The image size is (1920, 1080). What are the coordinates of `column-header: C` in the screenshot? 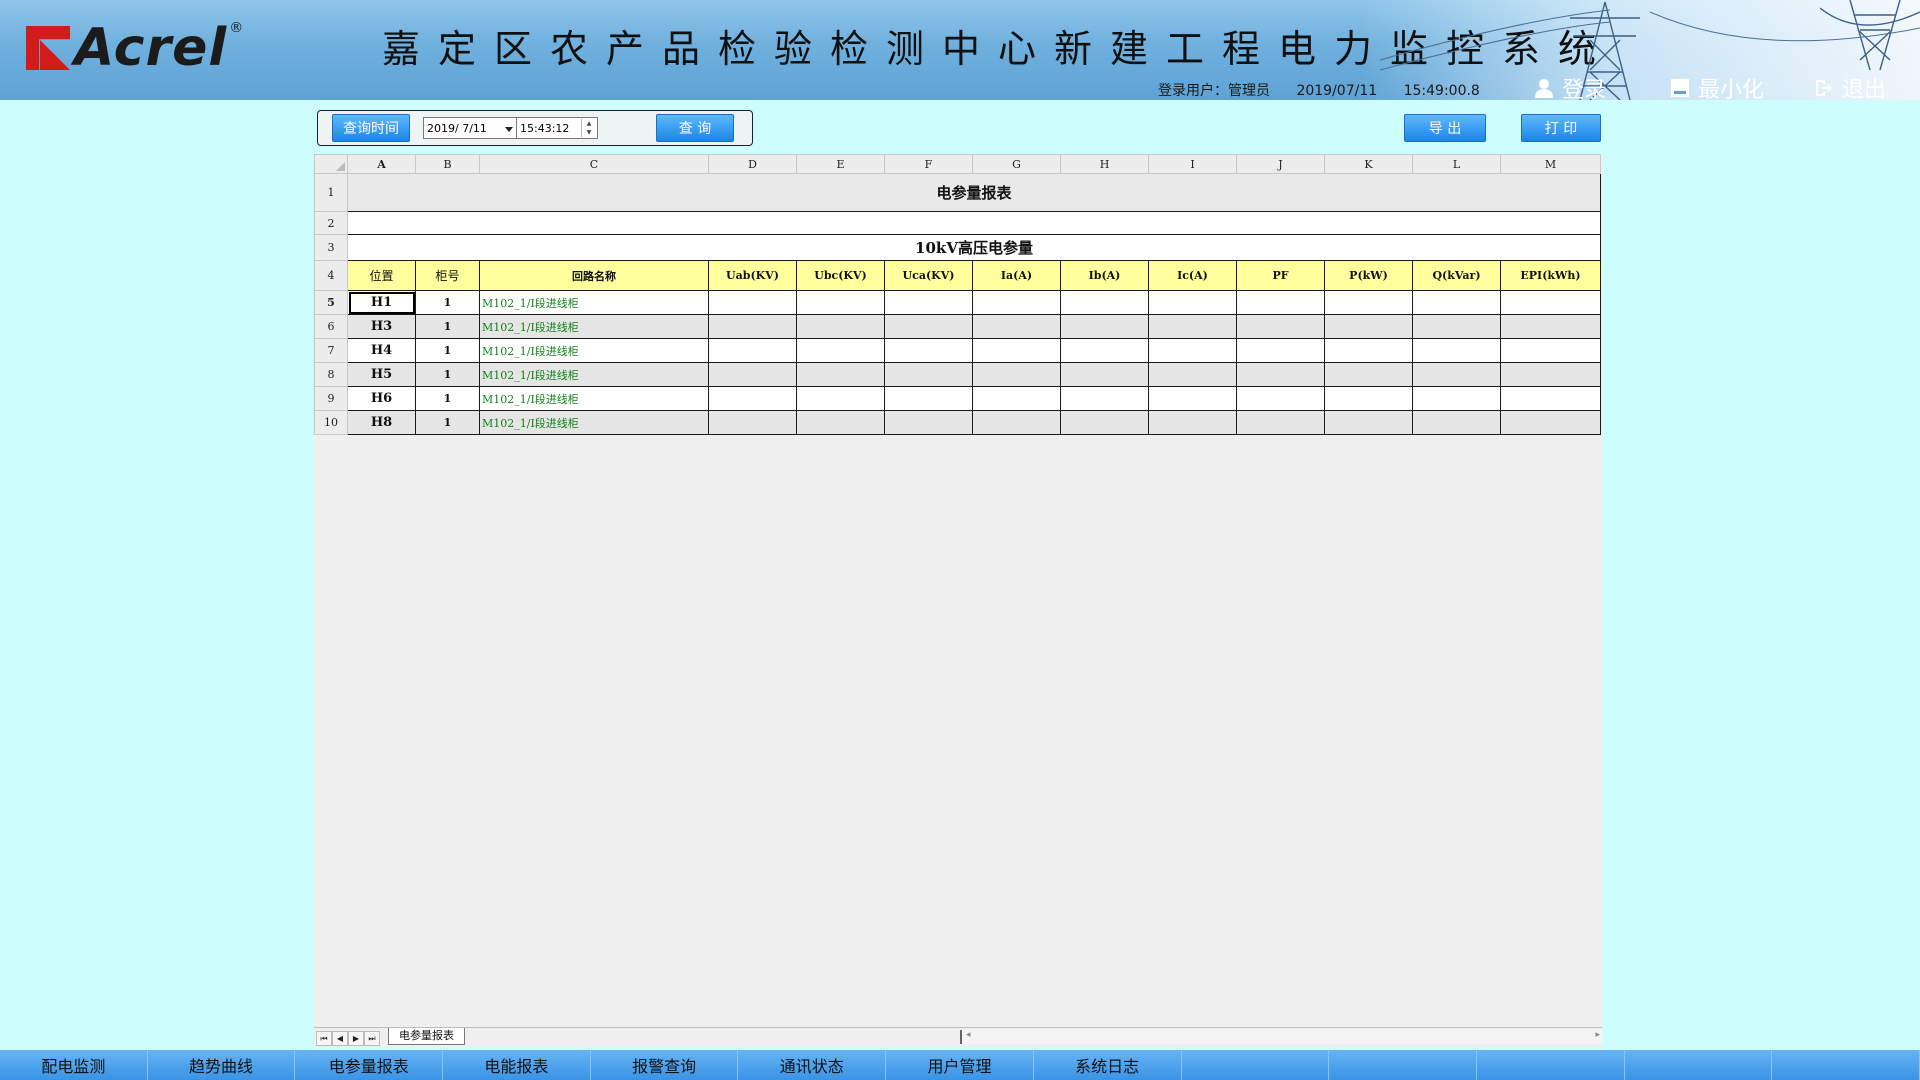 It's located at (594, 164).